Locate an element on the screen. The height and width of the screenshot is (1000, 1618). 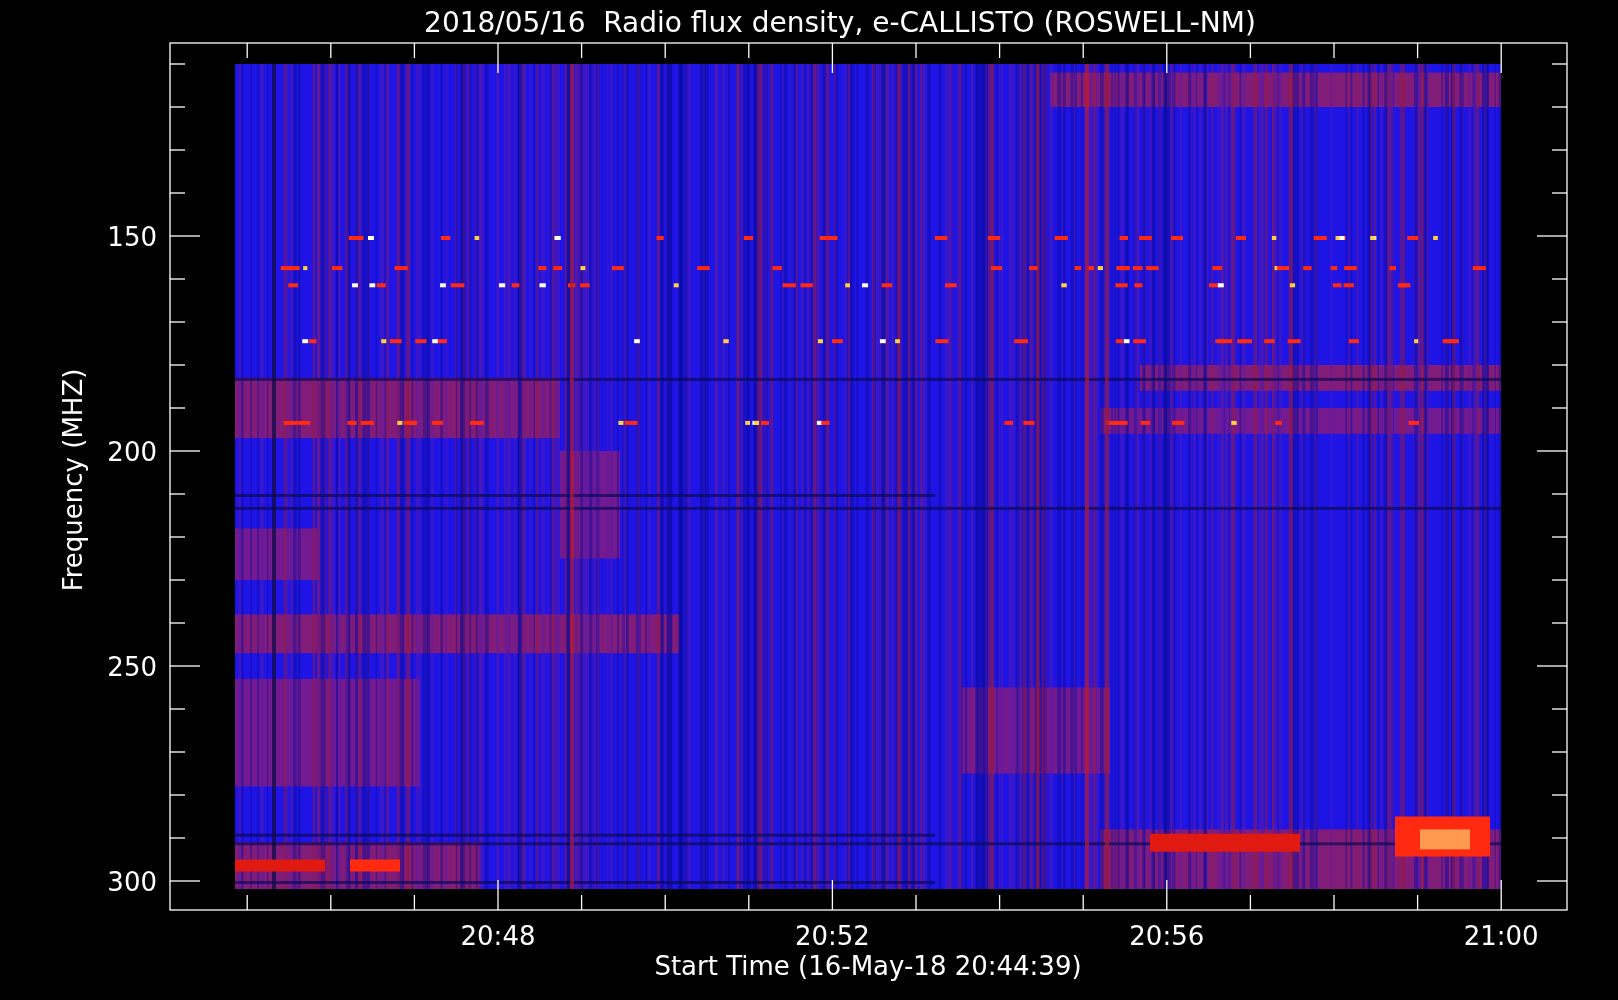
x-axis-label: Start Time (16-May-18 20:44:39) is located at coordinates (868, 966).